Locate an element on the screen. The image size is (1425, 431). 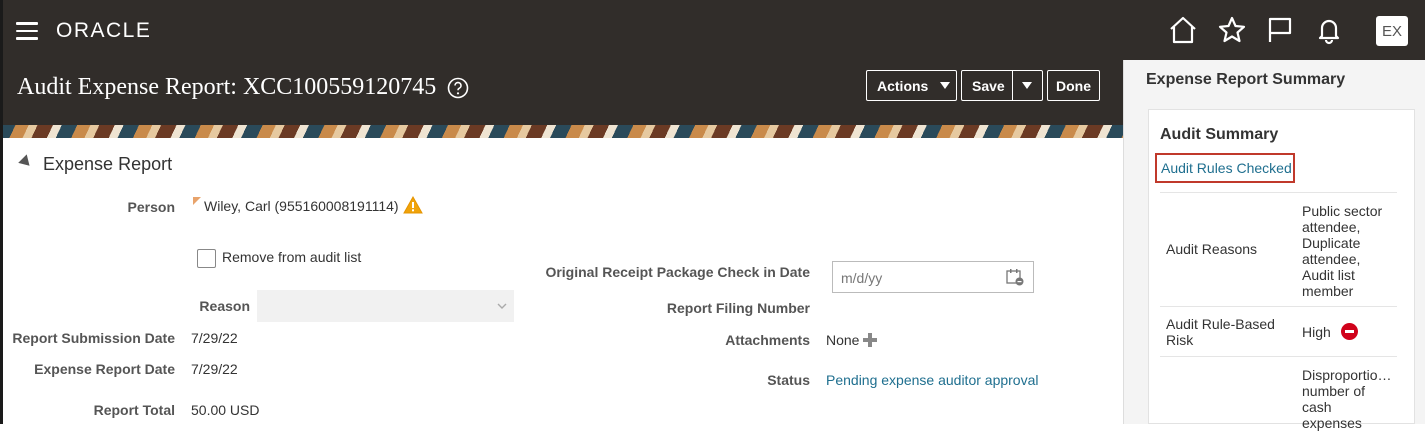
receipt-date-placeholder: m/d/yy is located at coordinates (862, 278).